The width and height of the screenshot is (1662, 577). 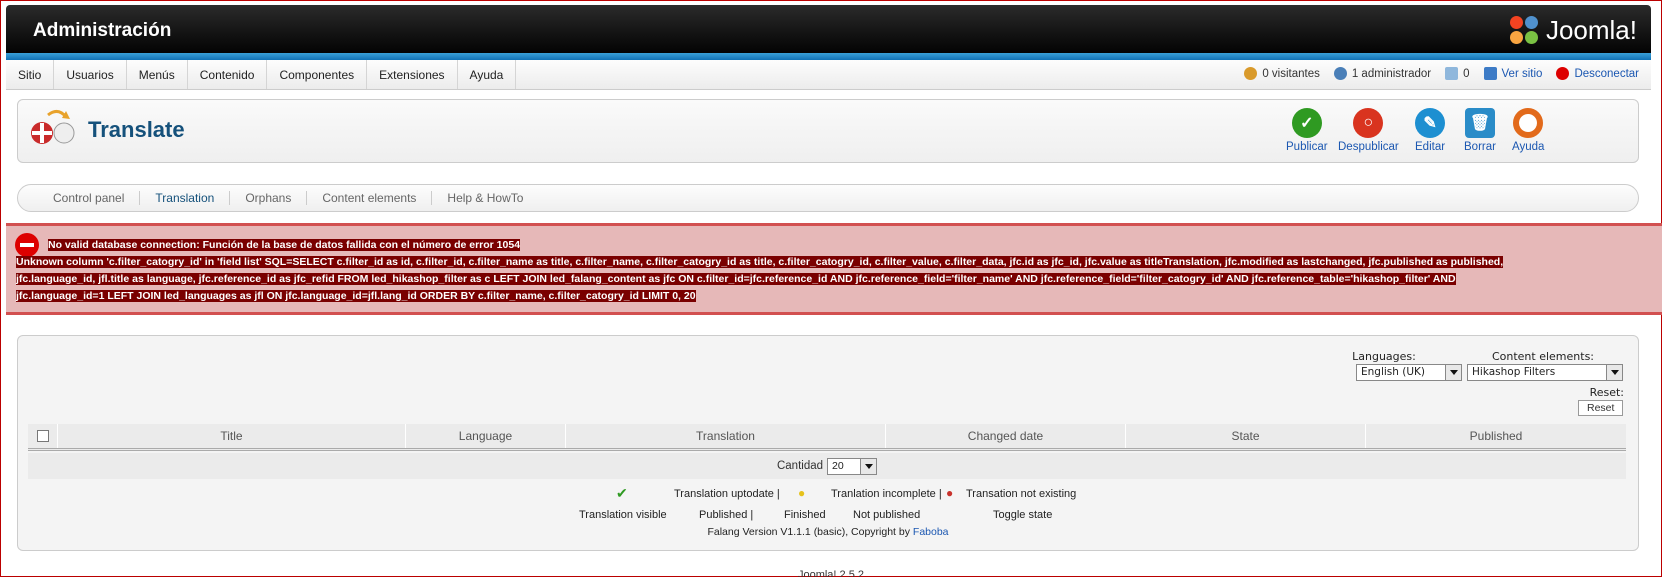 What do you see at coordinates (89, 198) in the screenshot?
I see `tab-control-panel: Control panel` at bounding box center [89, 198].